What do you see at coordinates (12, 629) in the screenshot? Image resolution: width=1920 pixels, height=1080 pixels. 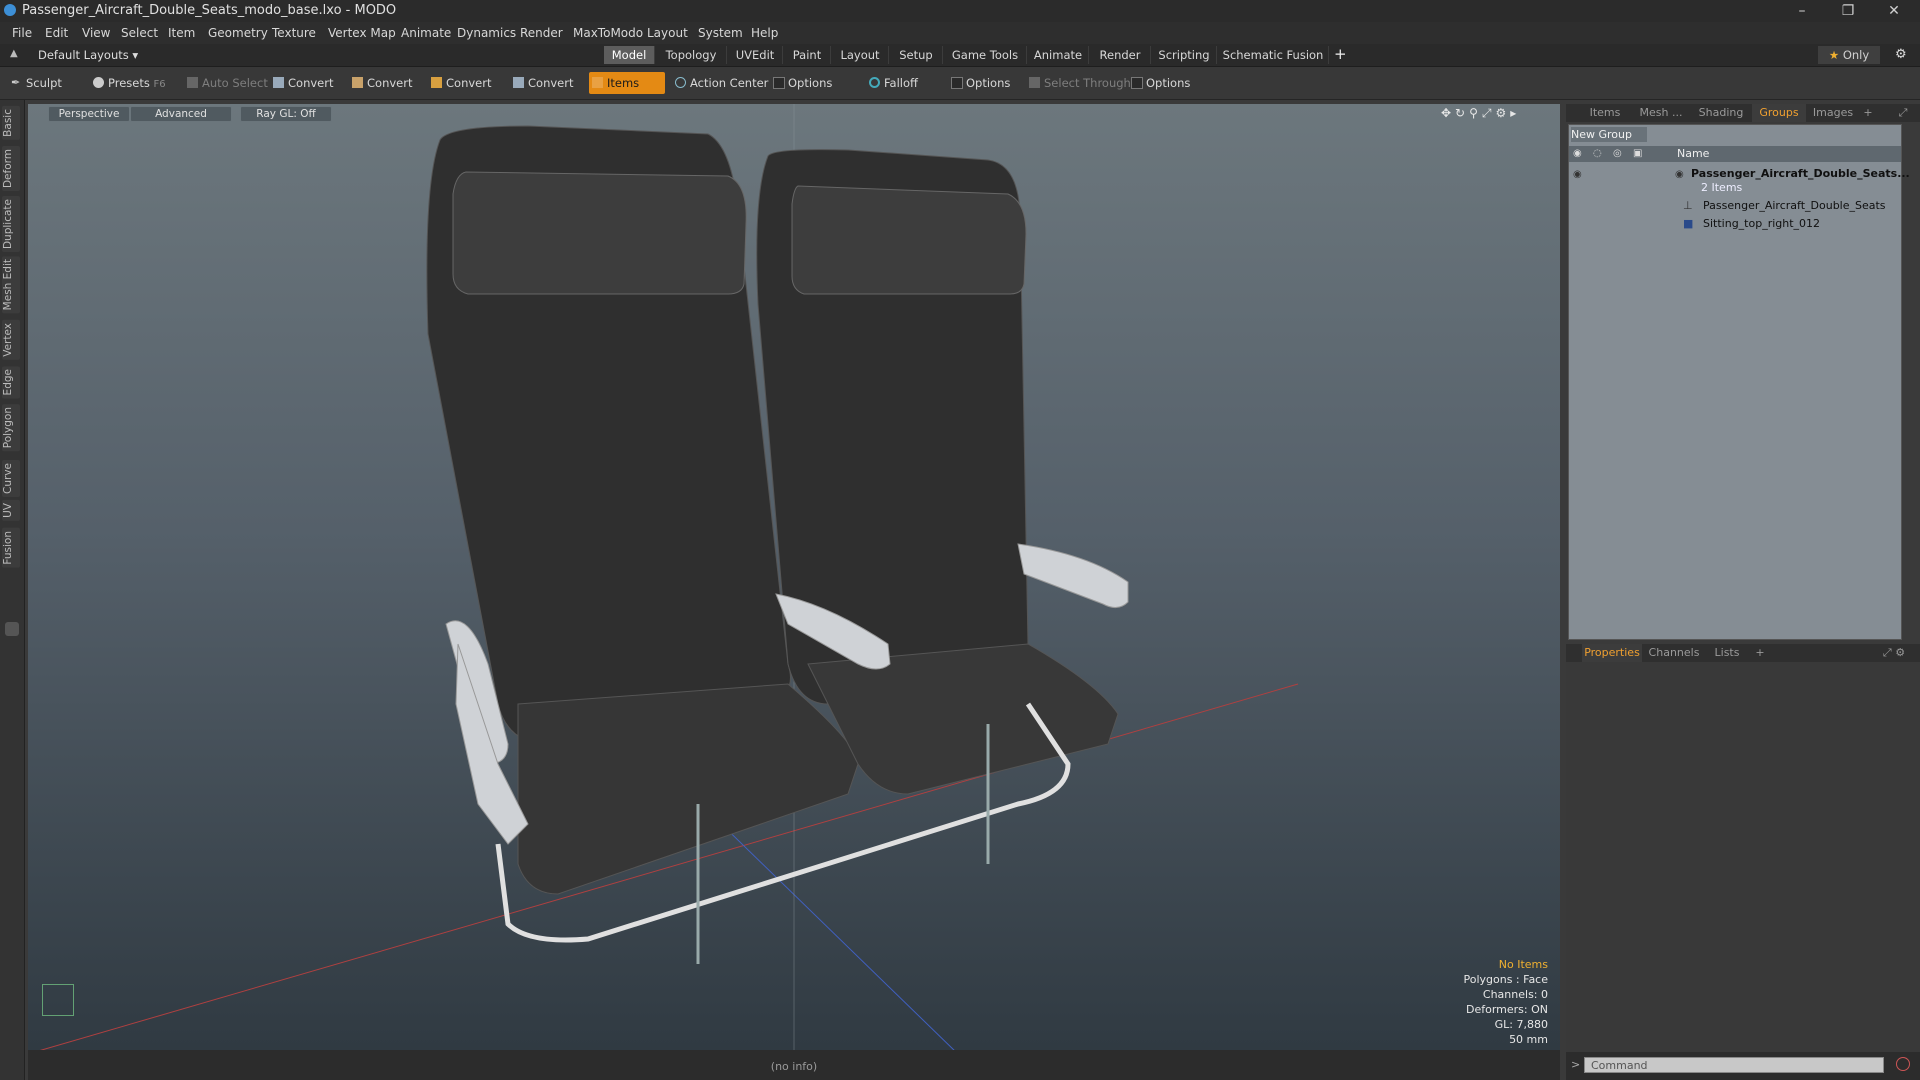 I see `tool-palette-icon` at bounding box center [12, 629].